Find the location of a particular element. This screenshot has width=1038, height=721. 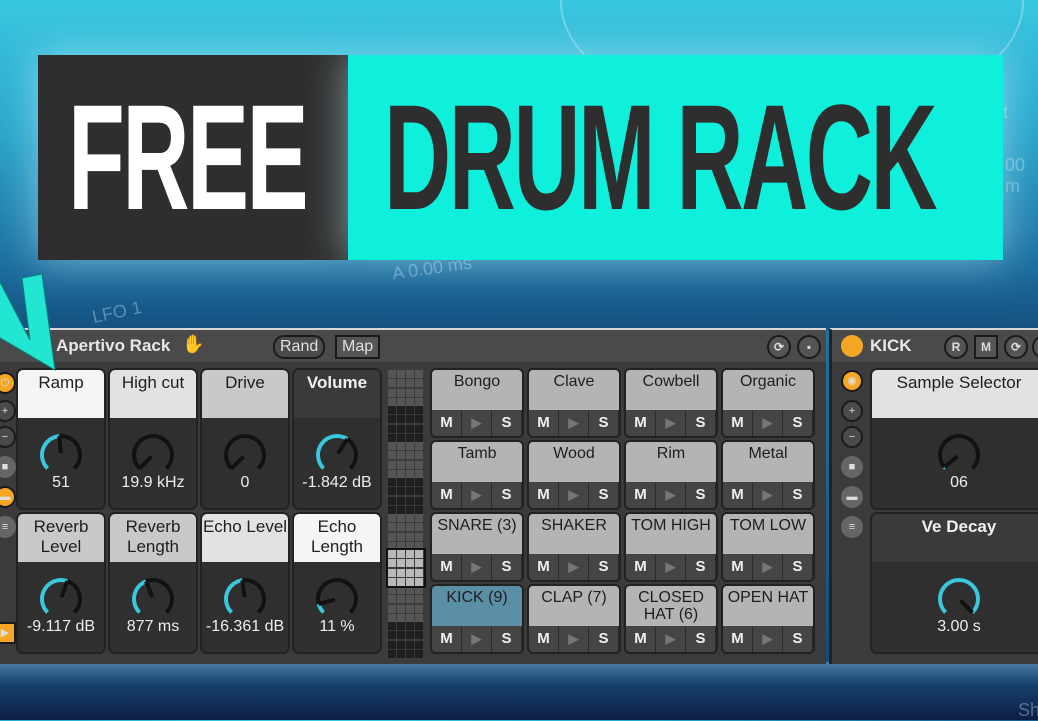

drum-pad: CLOSED HAT (6) M ▶ S is located at coordinates (671, 619).